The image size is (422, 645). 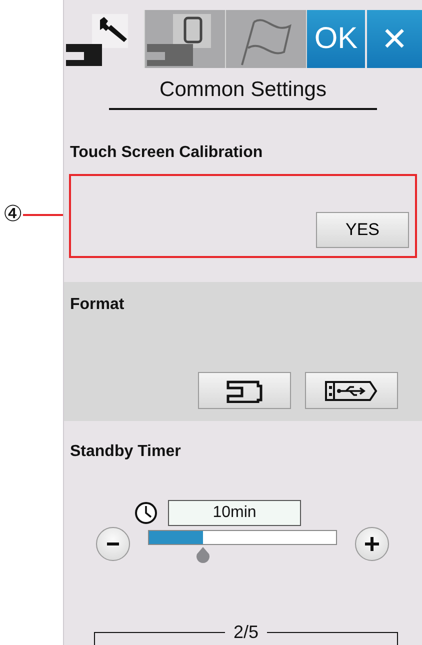 What do you see at coordinates (113, 543) in the screenshot?
I see `minus-button` at bounding box center [113, 543].